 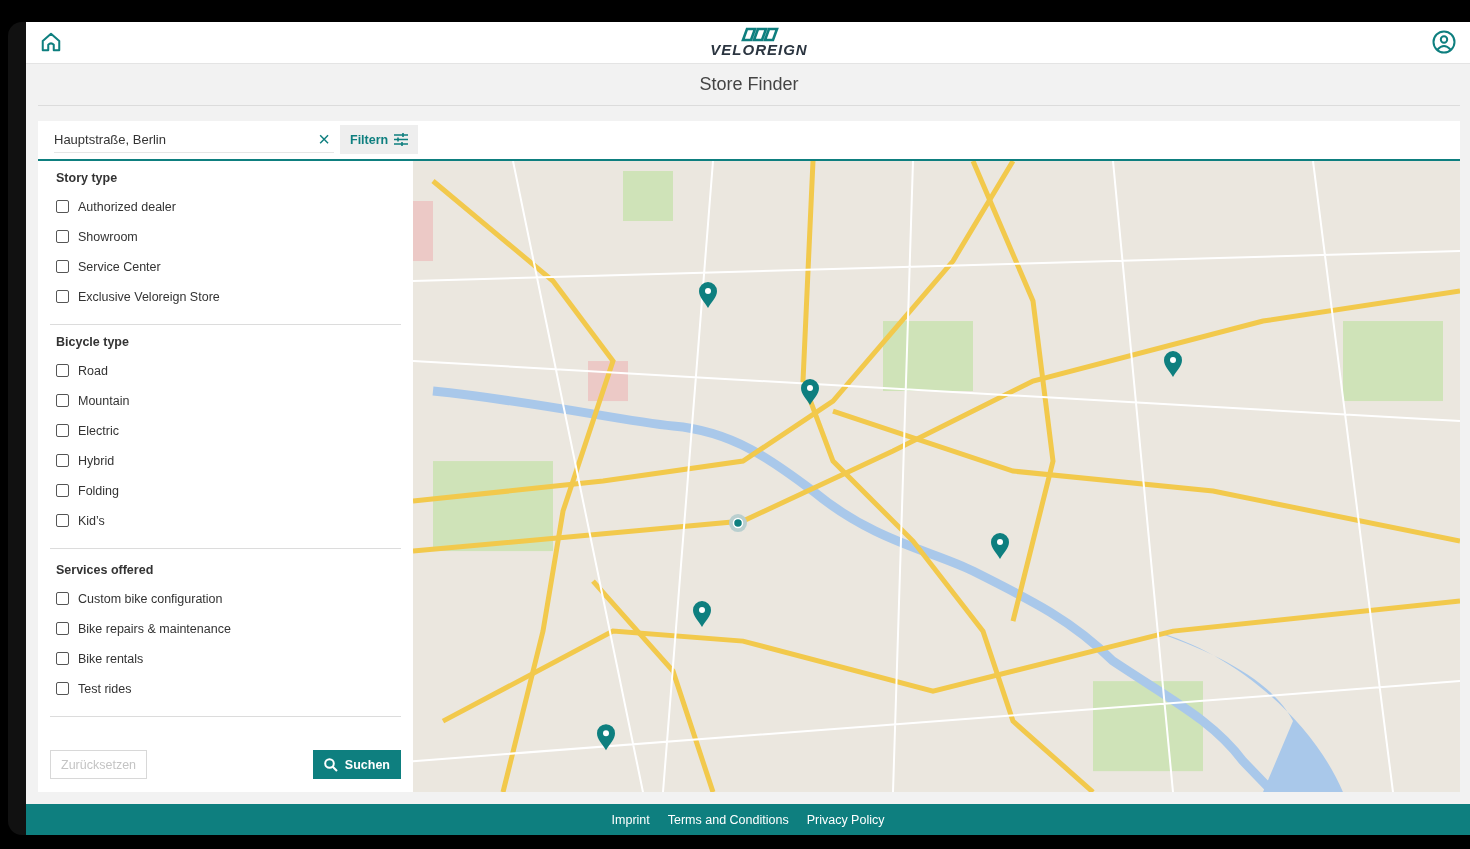 I want to click on checkbox-label: Exclusive Veloreign Store, so click(x=149, y=296).